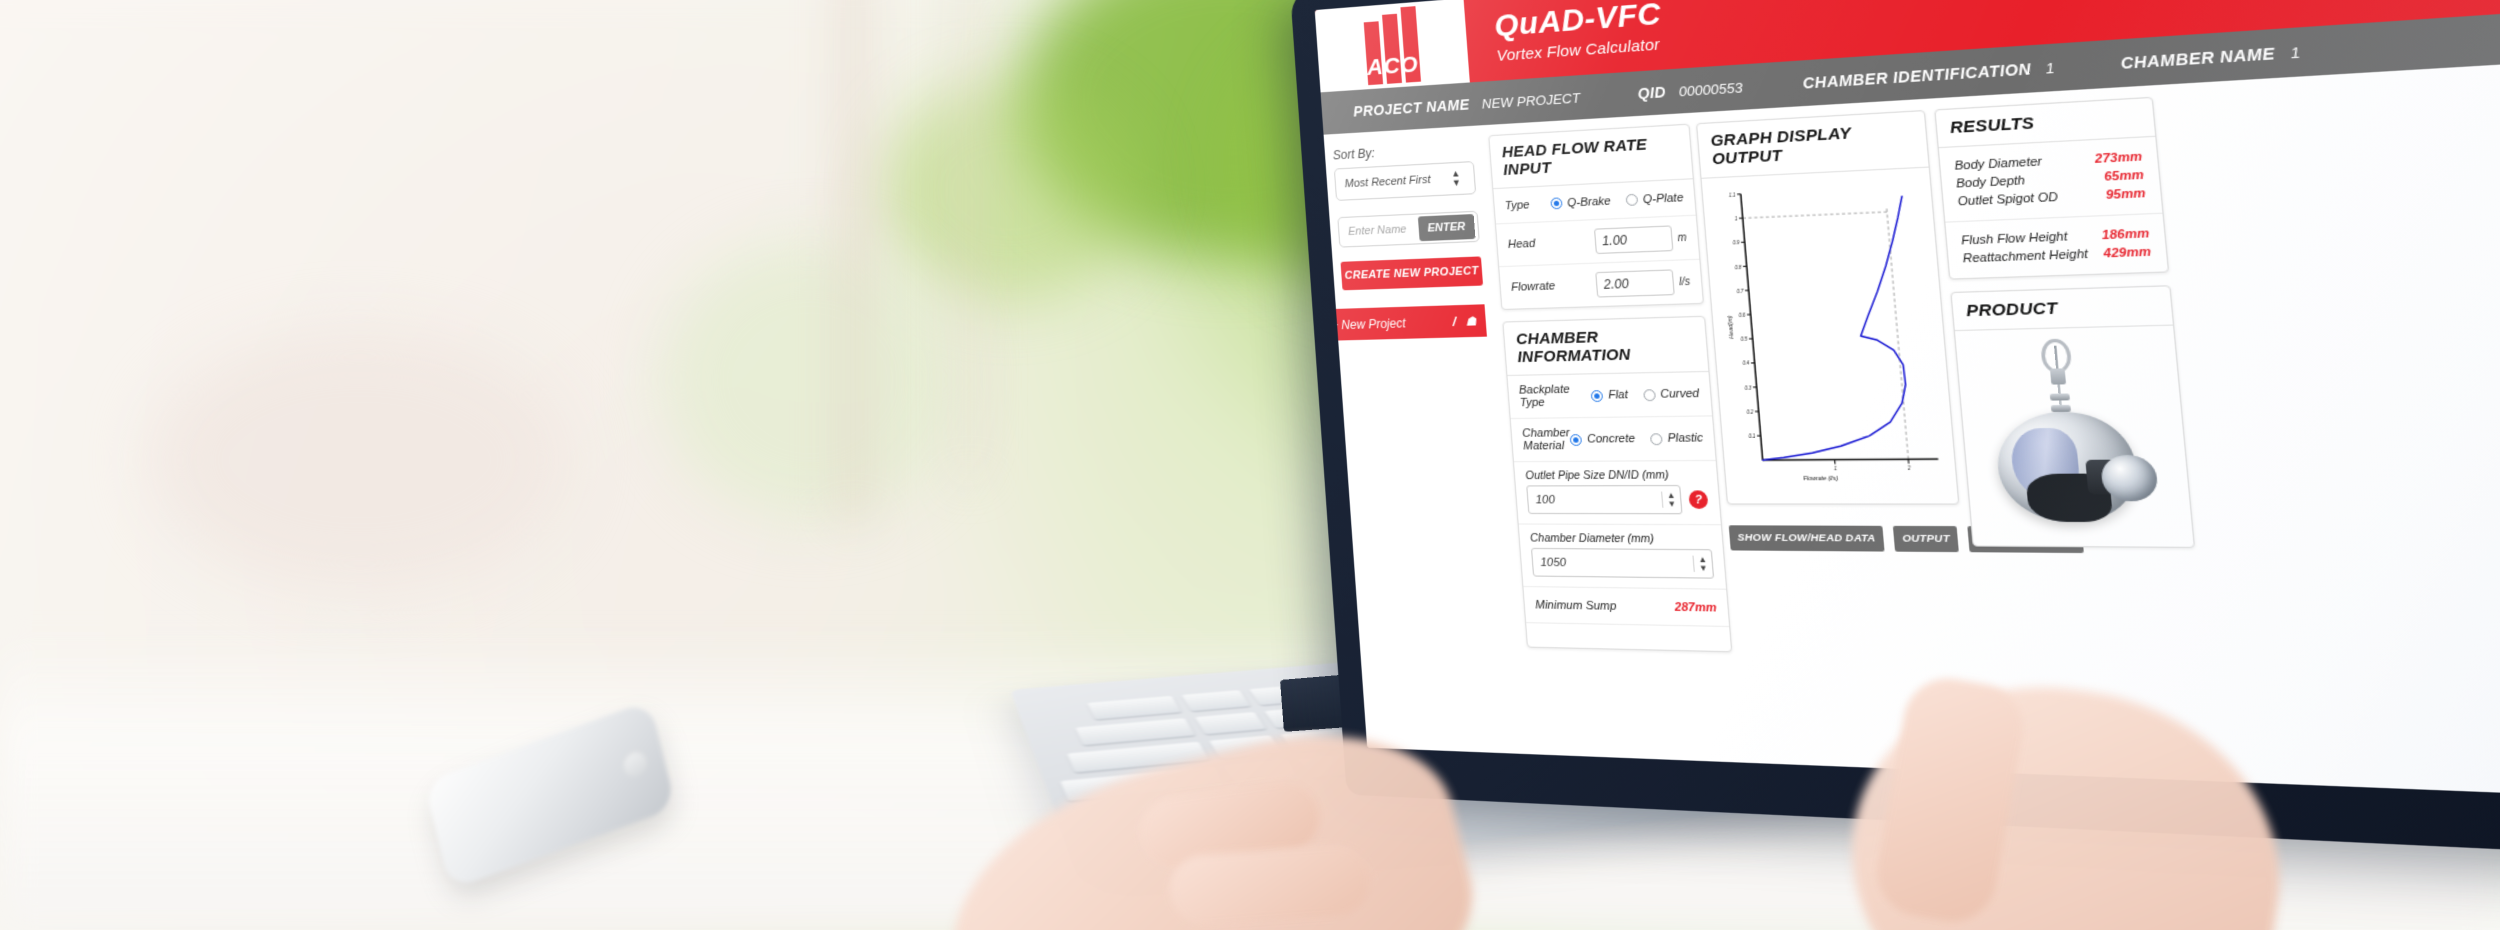  Describe the element at coordinates (1411, 107) in the screenshot. I see `project-name-label: PROJECT NAME` at that location.